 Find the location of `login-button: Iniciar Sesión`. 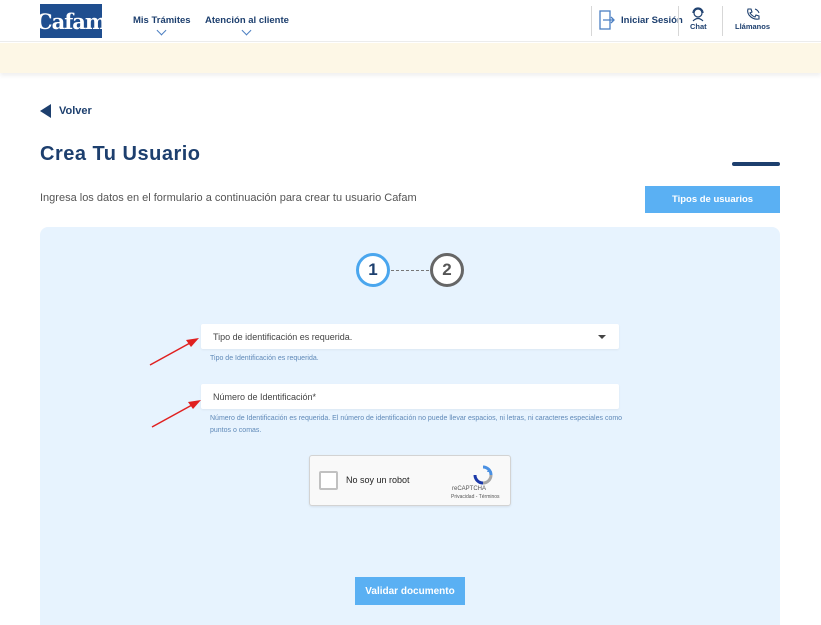

login-button: Iniciar Sesión is located at coordinates (640, 20).